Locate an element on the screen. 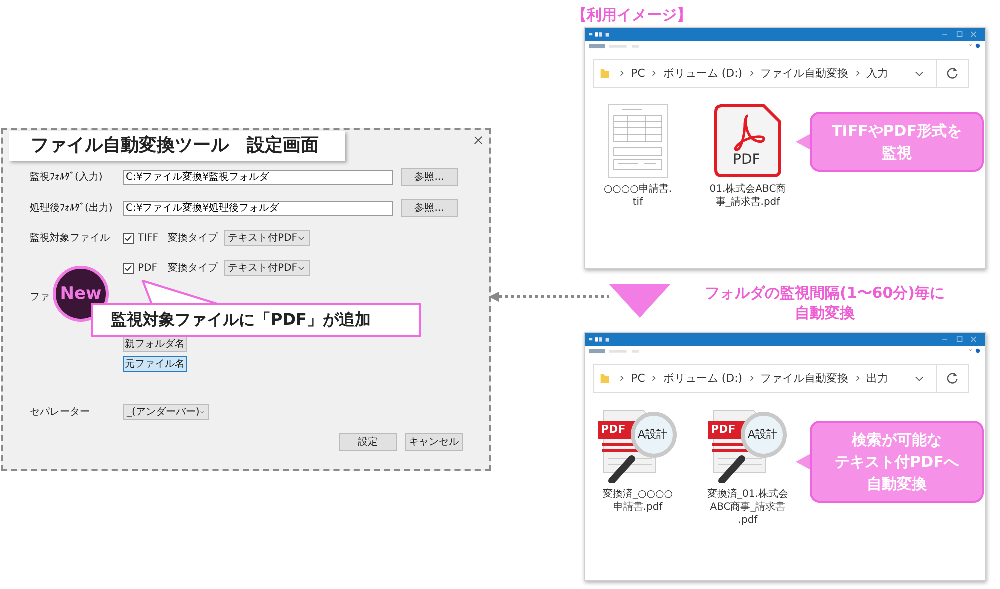  dialog-button: 設定 is located at coordinates (368, 442).